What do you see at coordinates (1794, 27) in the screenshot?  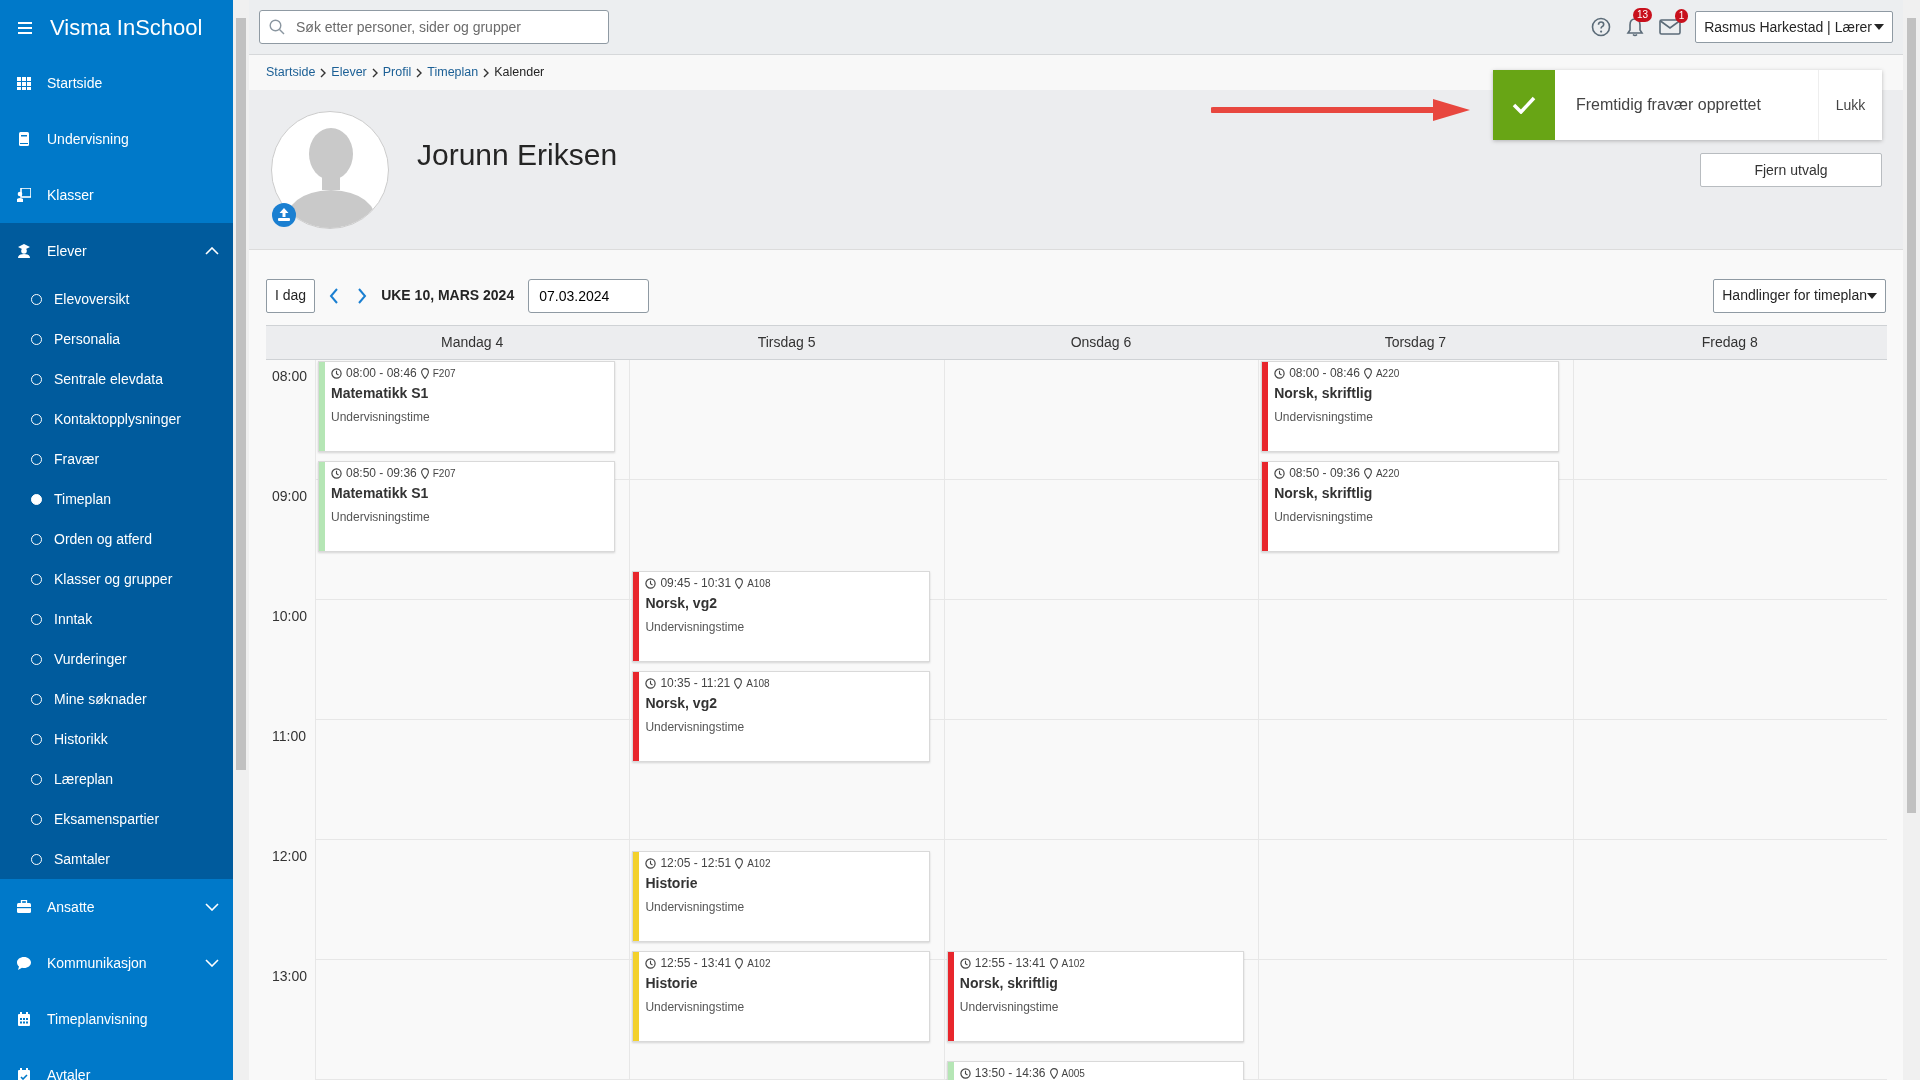 I see `user-menu-button: Rasmus Harkestad | Lærer` at bounding box center [1794, 27].